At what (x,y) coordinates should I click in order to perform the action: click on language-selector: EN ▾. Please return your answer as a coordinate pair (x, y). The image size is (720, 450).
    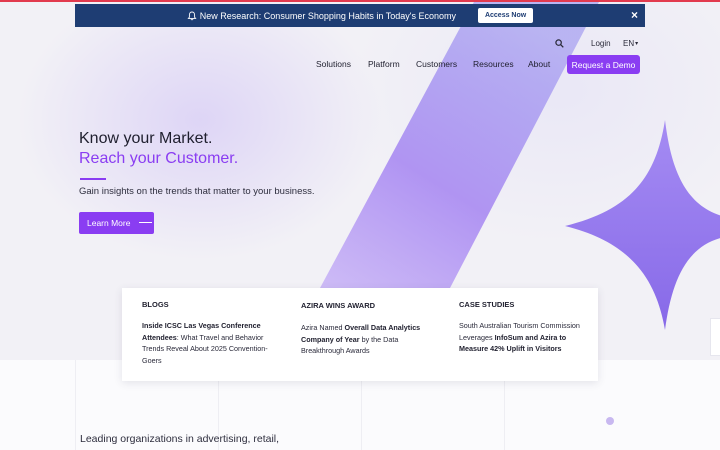
    Looking at the image, I should click on (630, 43).